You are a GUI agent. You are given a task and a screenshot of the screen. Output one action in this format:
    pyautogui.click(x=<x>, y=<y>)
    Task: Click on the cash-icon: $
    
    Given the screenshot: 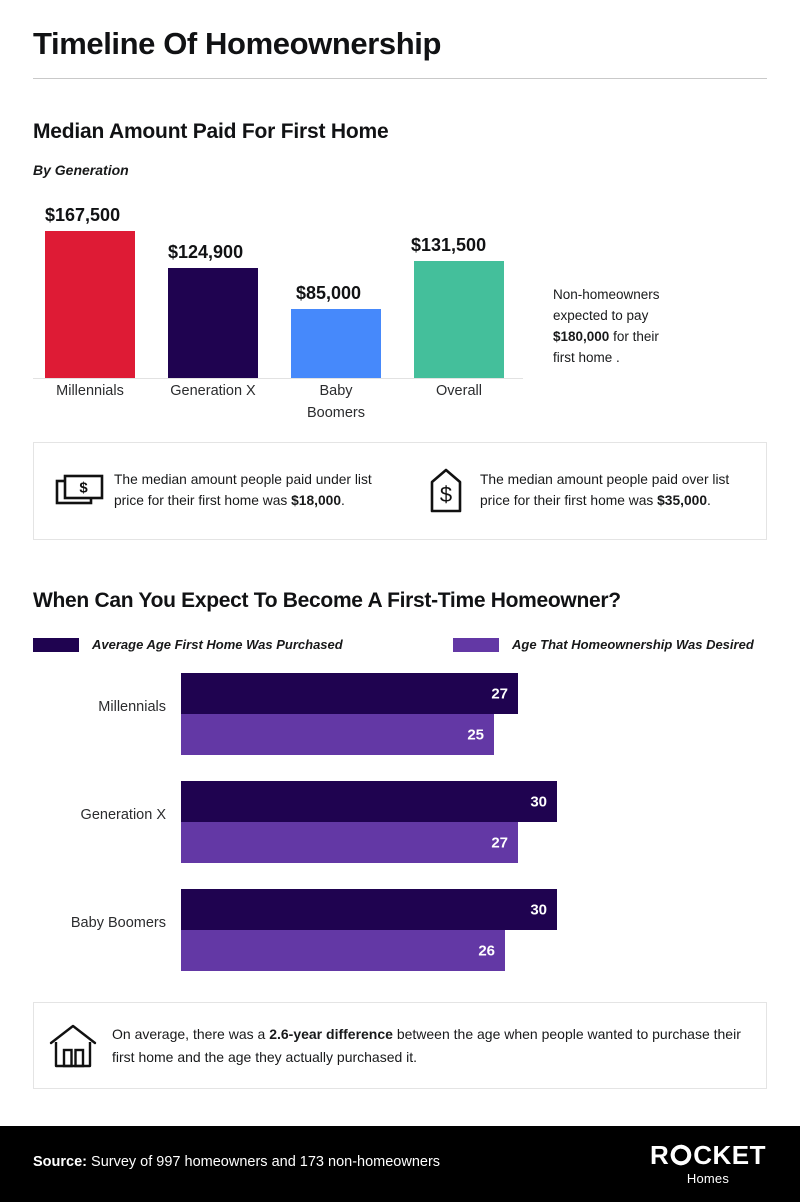 What is the action you would take?
    pyautogui.click(x=80, y=491)
    